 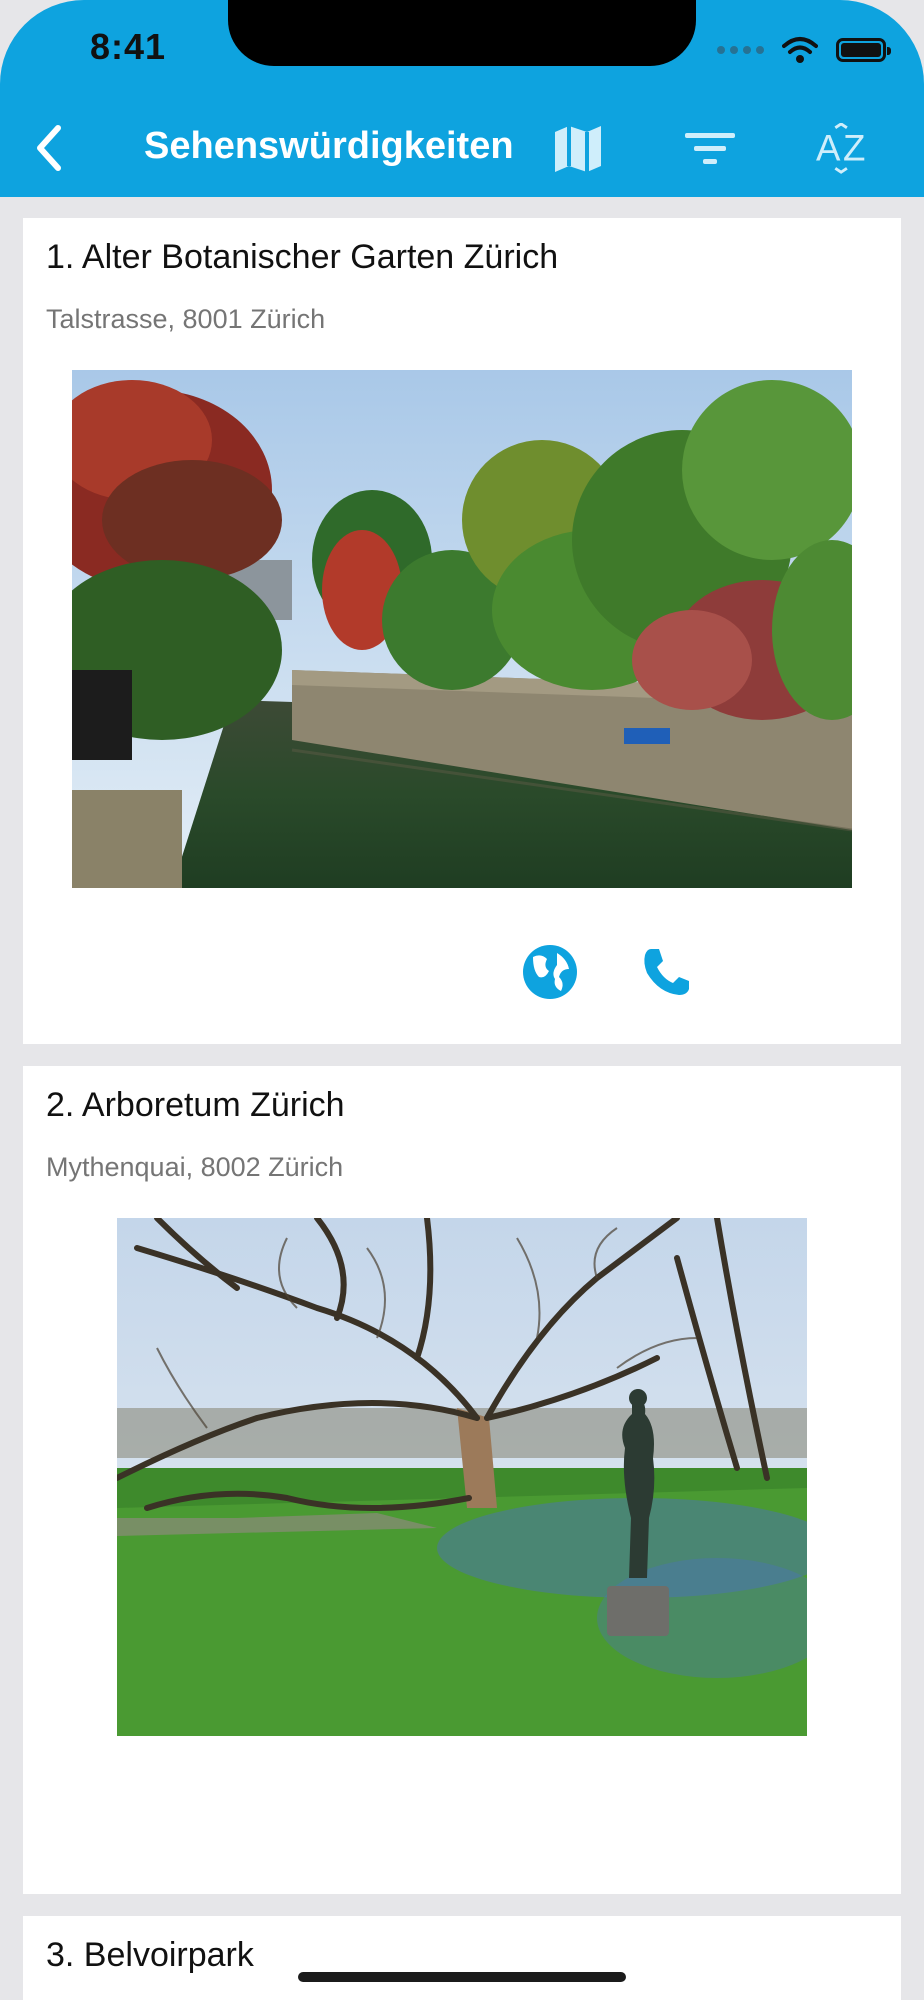 What do you see at coordinates (863, 50) in the screenshot?
I see `battery-icon` at bounding box center [863, 50].